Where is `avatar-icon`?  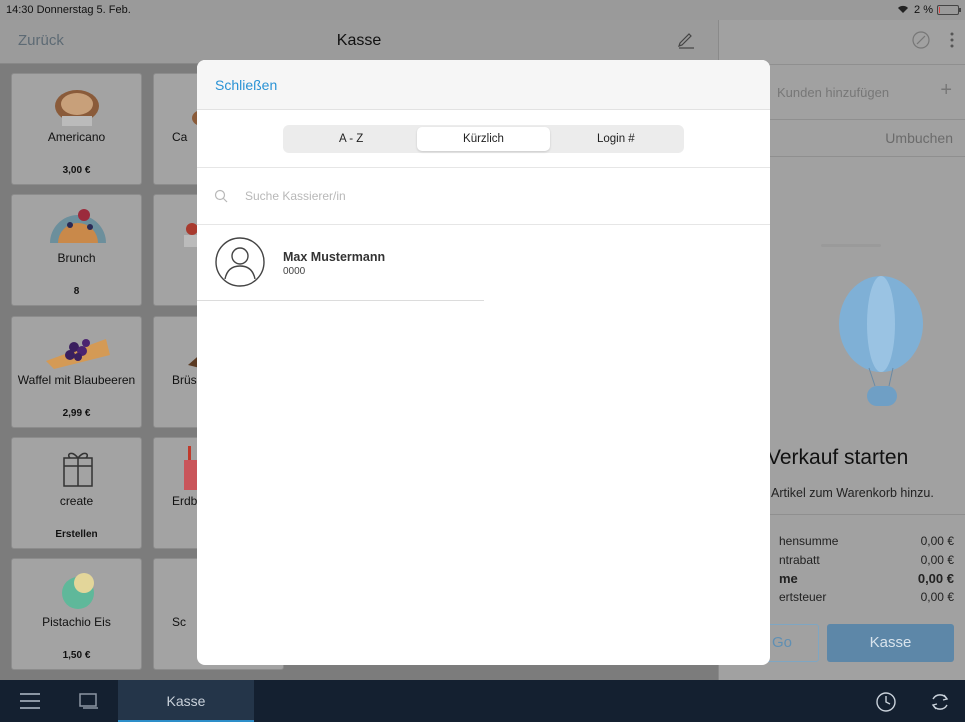 avatar-icon is located at coordinates (240, 264).